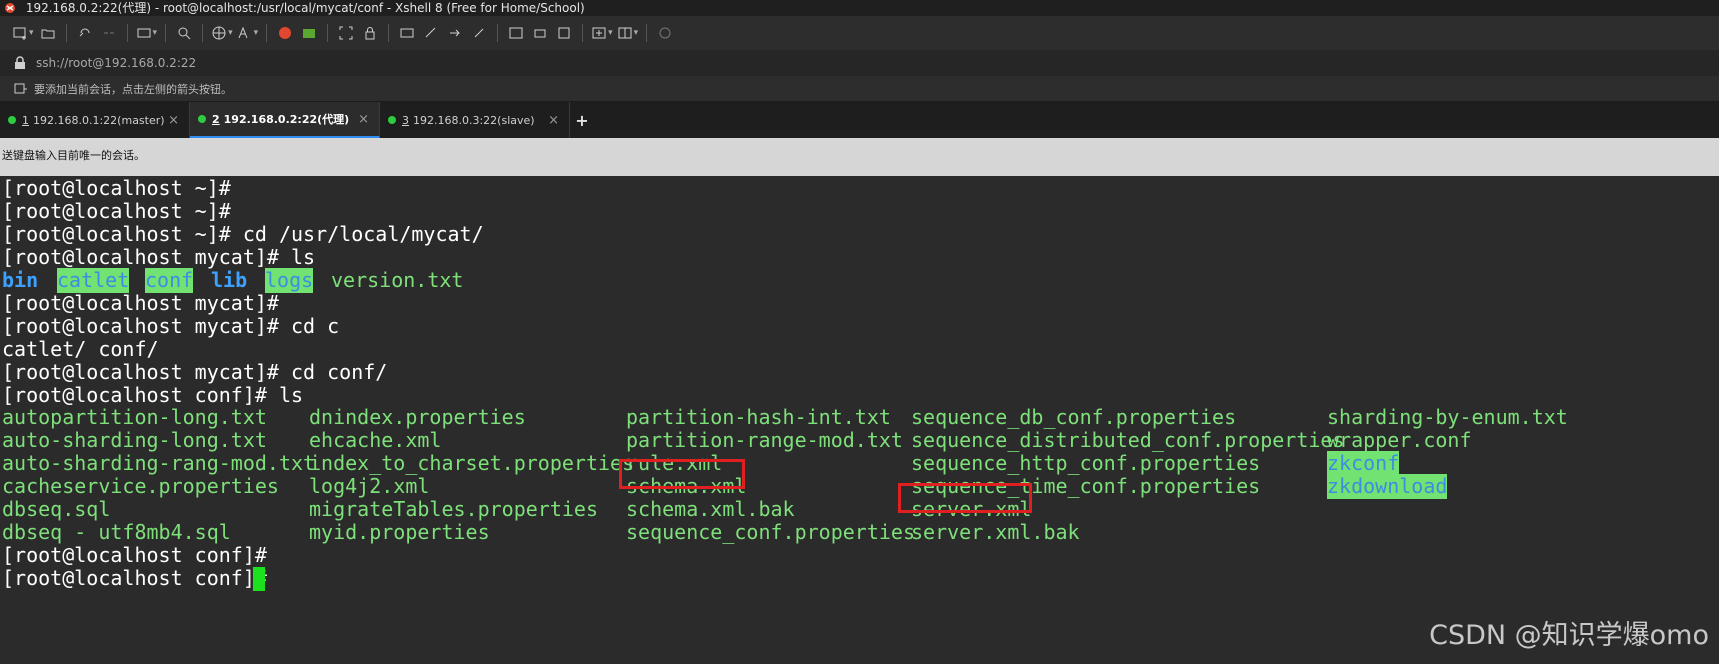  I want to click on terminal-line: [root@localhost mycat]# cd conf/, so click(195, 372).